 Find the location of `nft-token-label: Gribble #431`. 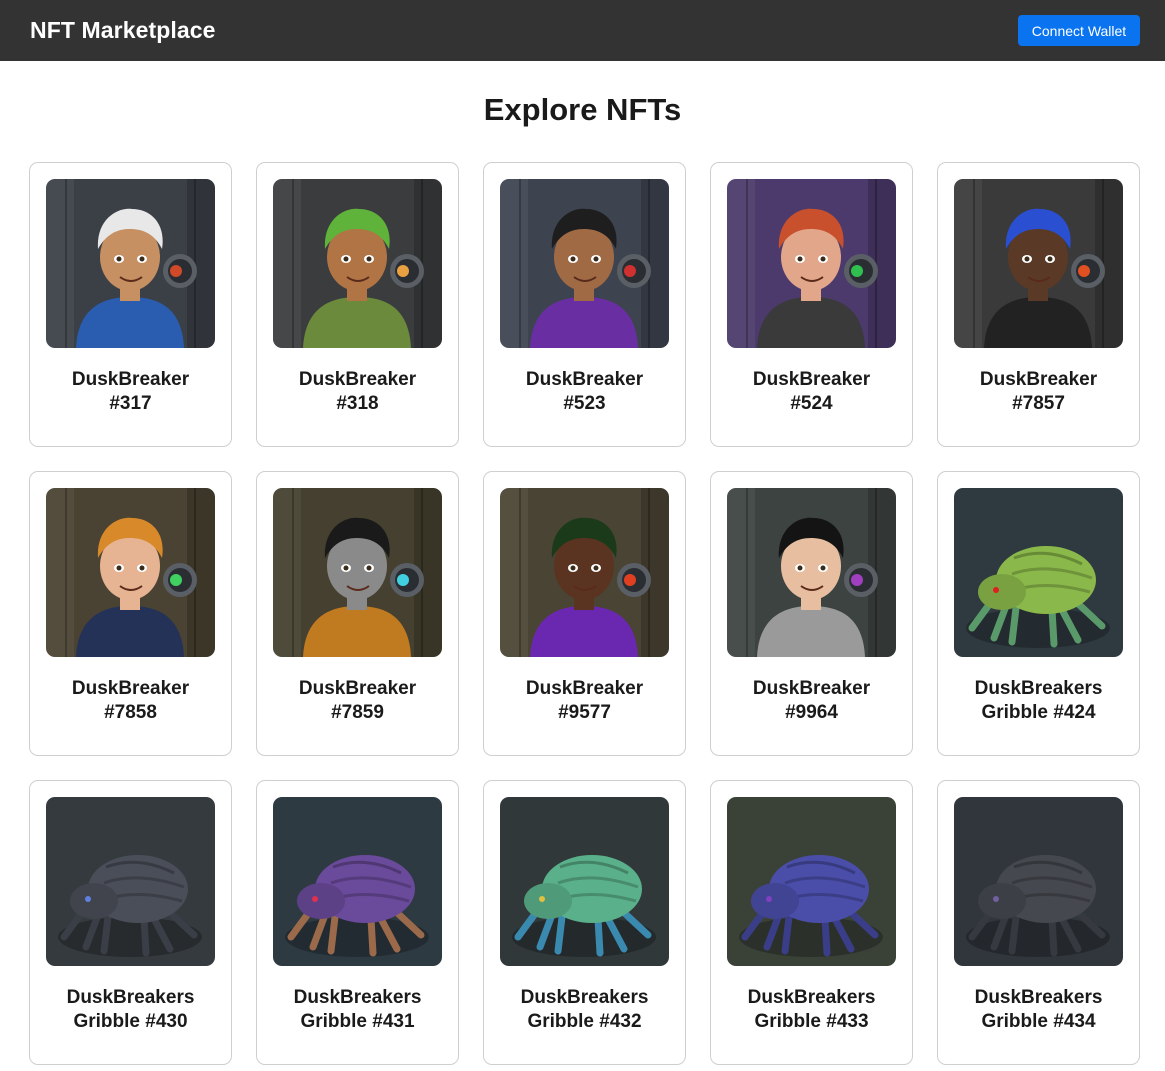

nft-token-label: Gribble #431 is located at coordinates (357, 1021).